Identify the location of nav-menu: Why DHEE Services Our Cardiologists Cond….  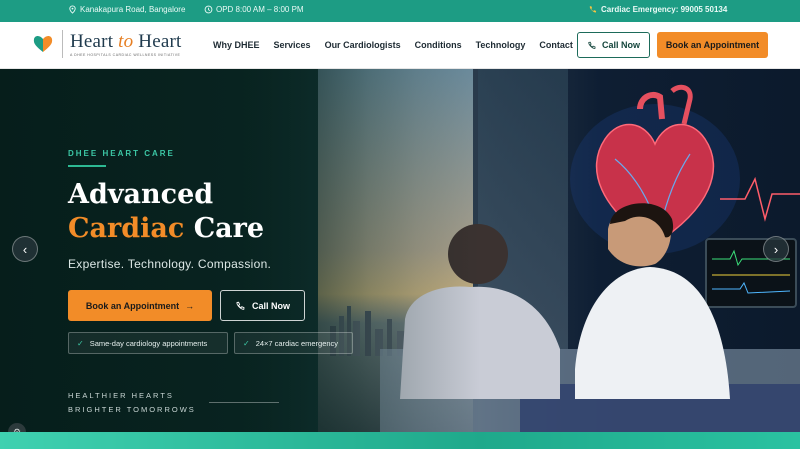
(400, 45).